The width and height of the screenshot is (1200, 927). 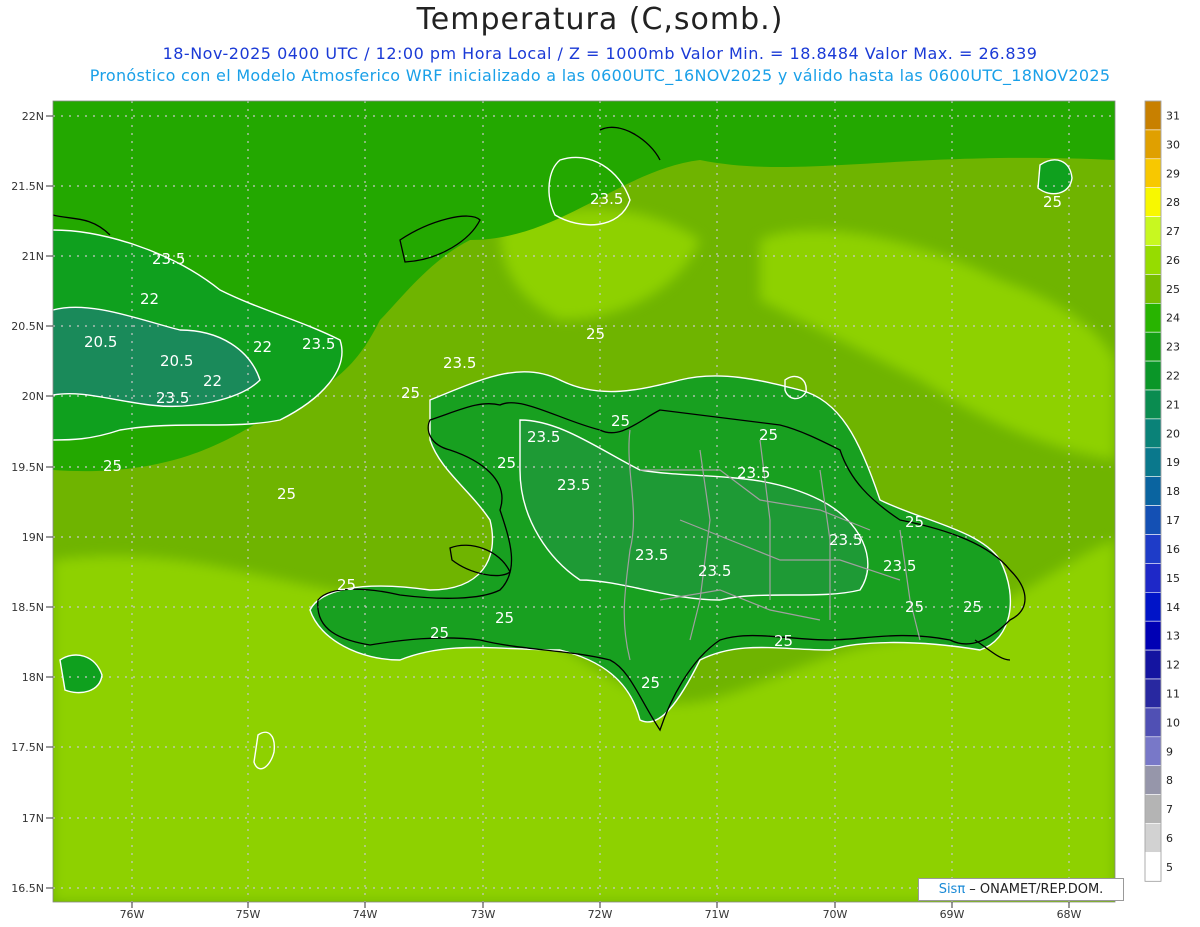 What do you see at coordinates (1173, 462) in the screenshot?
I see `colorbar-label: 19` at bounding box center [1173, 462].